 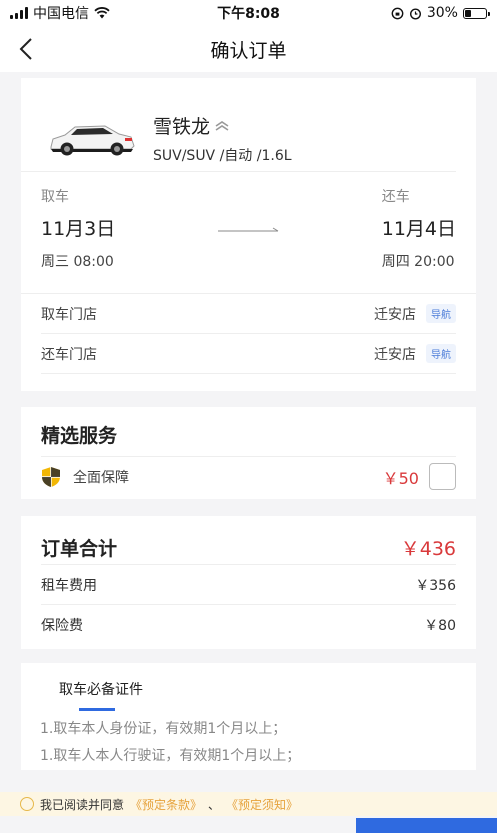 I want to click on fee-label: 保险费, so click(x=62, y=625).